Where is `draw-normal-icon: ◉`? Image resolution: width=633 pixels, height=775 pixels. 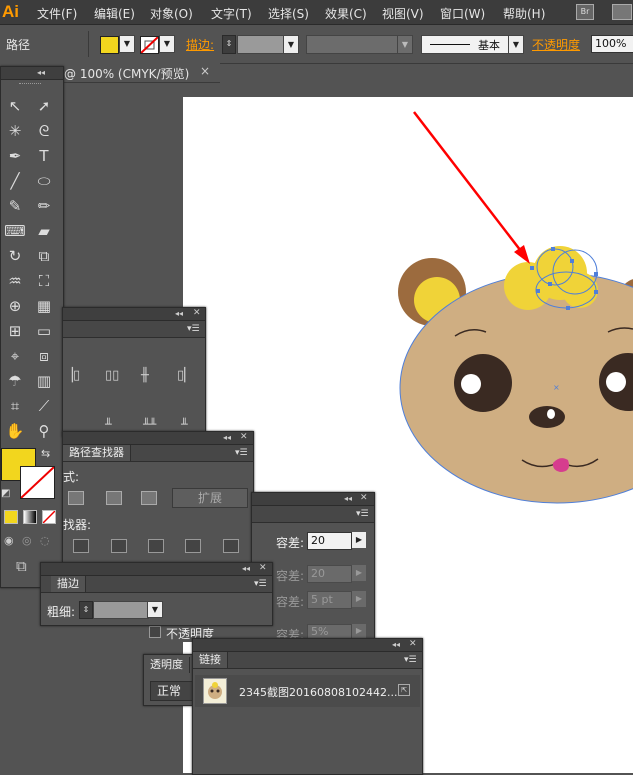
draw-normal-icon: ◉ is located at coordinates (9, 540).